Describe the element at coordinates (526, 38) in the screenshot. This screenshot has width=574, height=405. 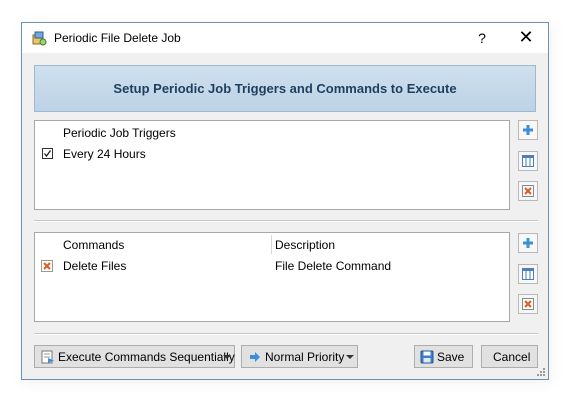
I see `close-button: ✕` at that location.